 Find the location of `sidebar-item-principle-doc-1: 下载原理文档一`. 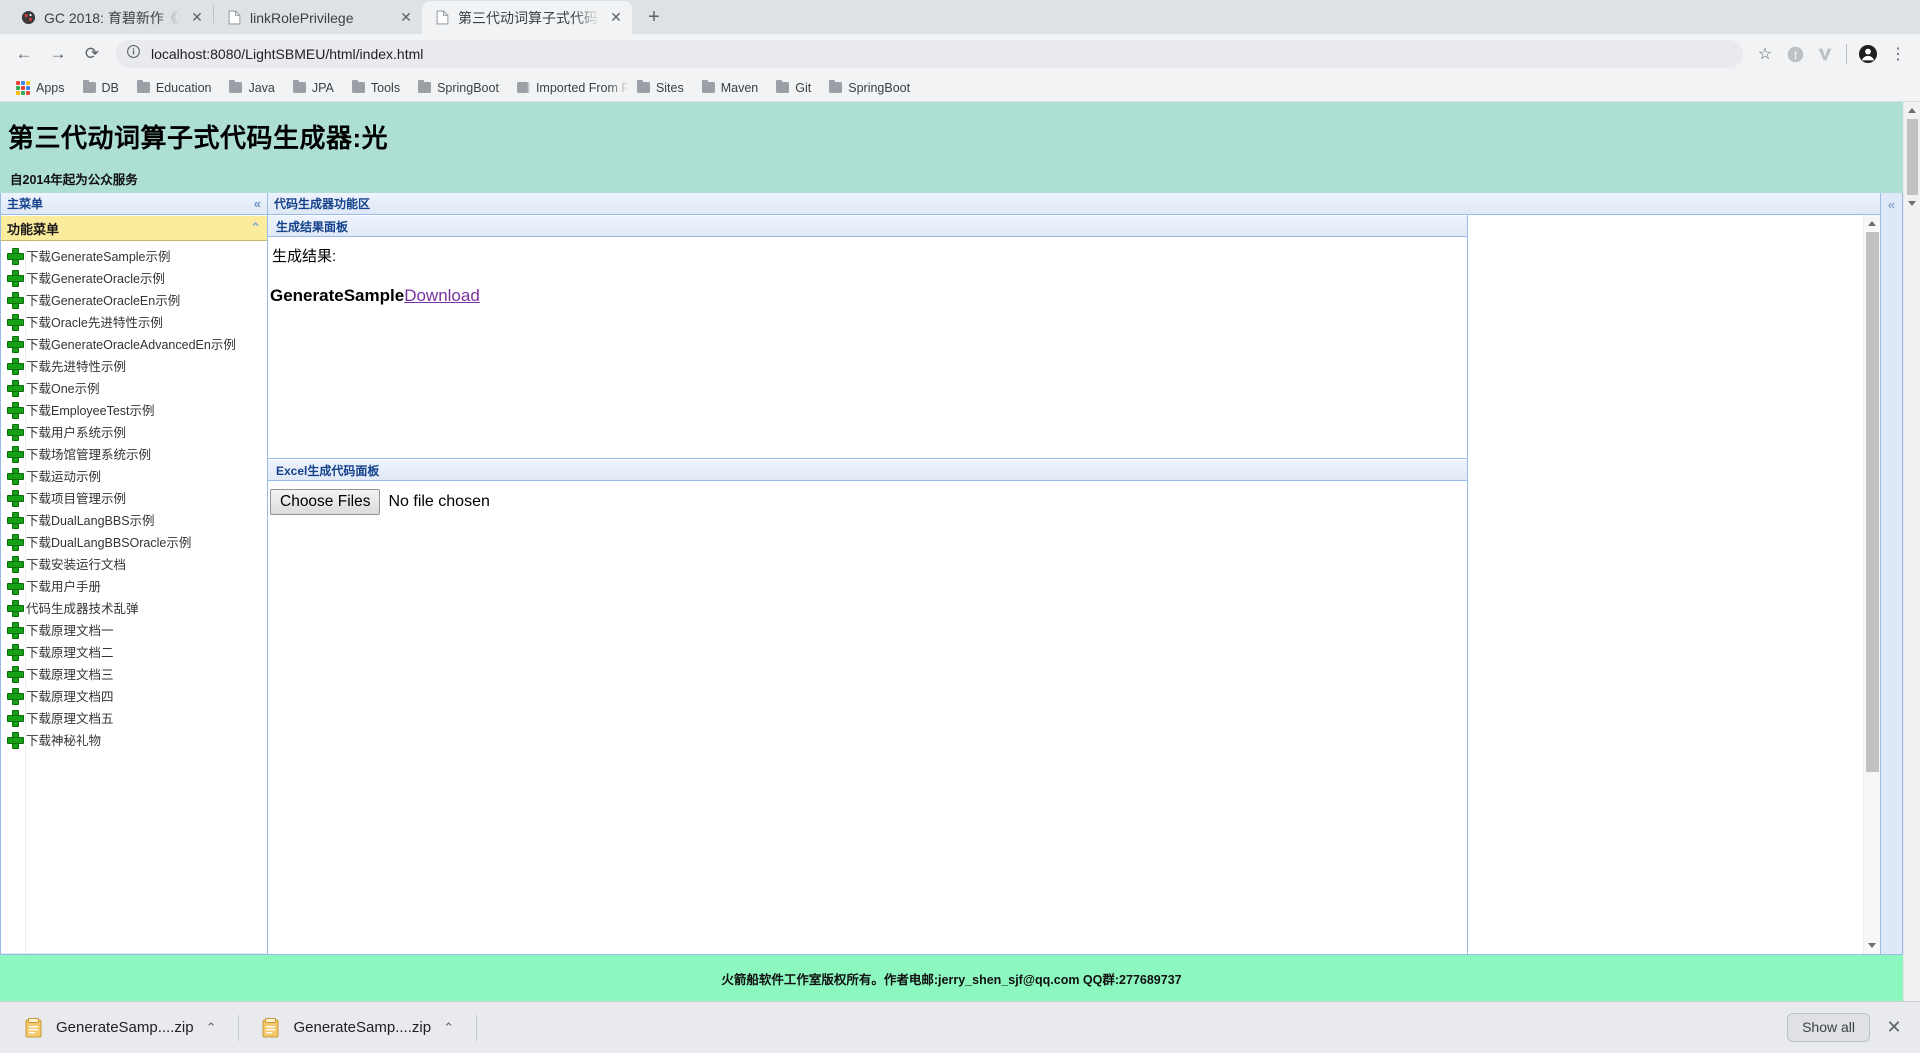

sidebar-item-principle-doc-1: 下载原理文档一 is located at coordinates (134, 629).